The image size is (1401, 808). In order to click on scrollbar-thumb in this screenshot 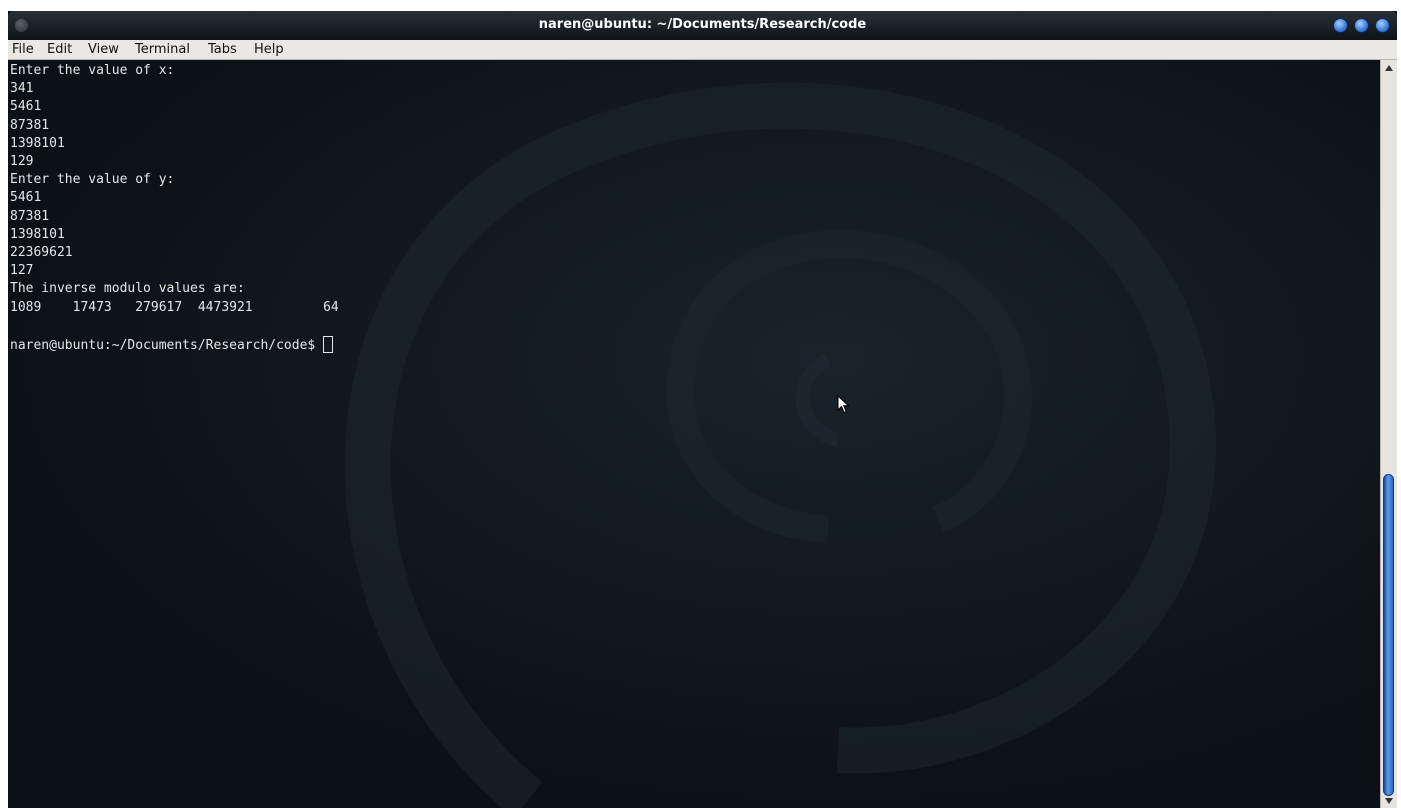, I will do `click(1388, 635)`.